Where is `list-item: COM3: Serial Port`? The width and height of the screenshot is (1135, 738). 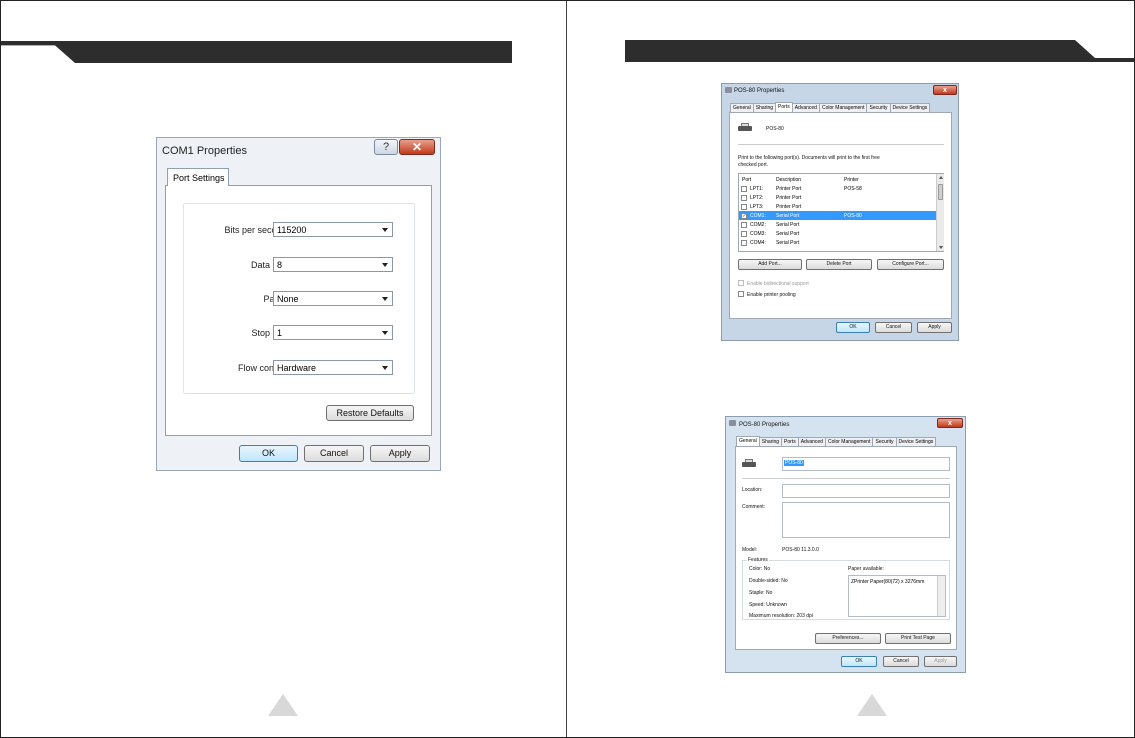 list-item: COM3: Serial Port is located at coordinates (837, 233).